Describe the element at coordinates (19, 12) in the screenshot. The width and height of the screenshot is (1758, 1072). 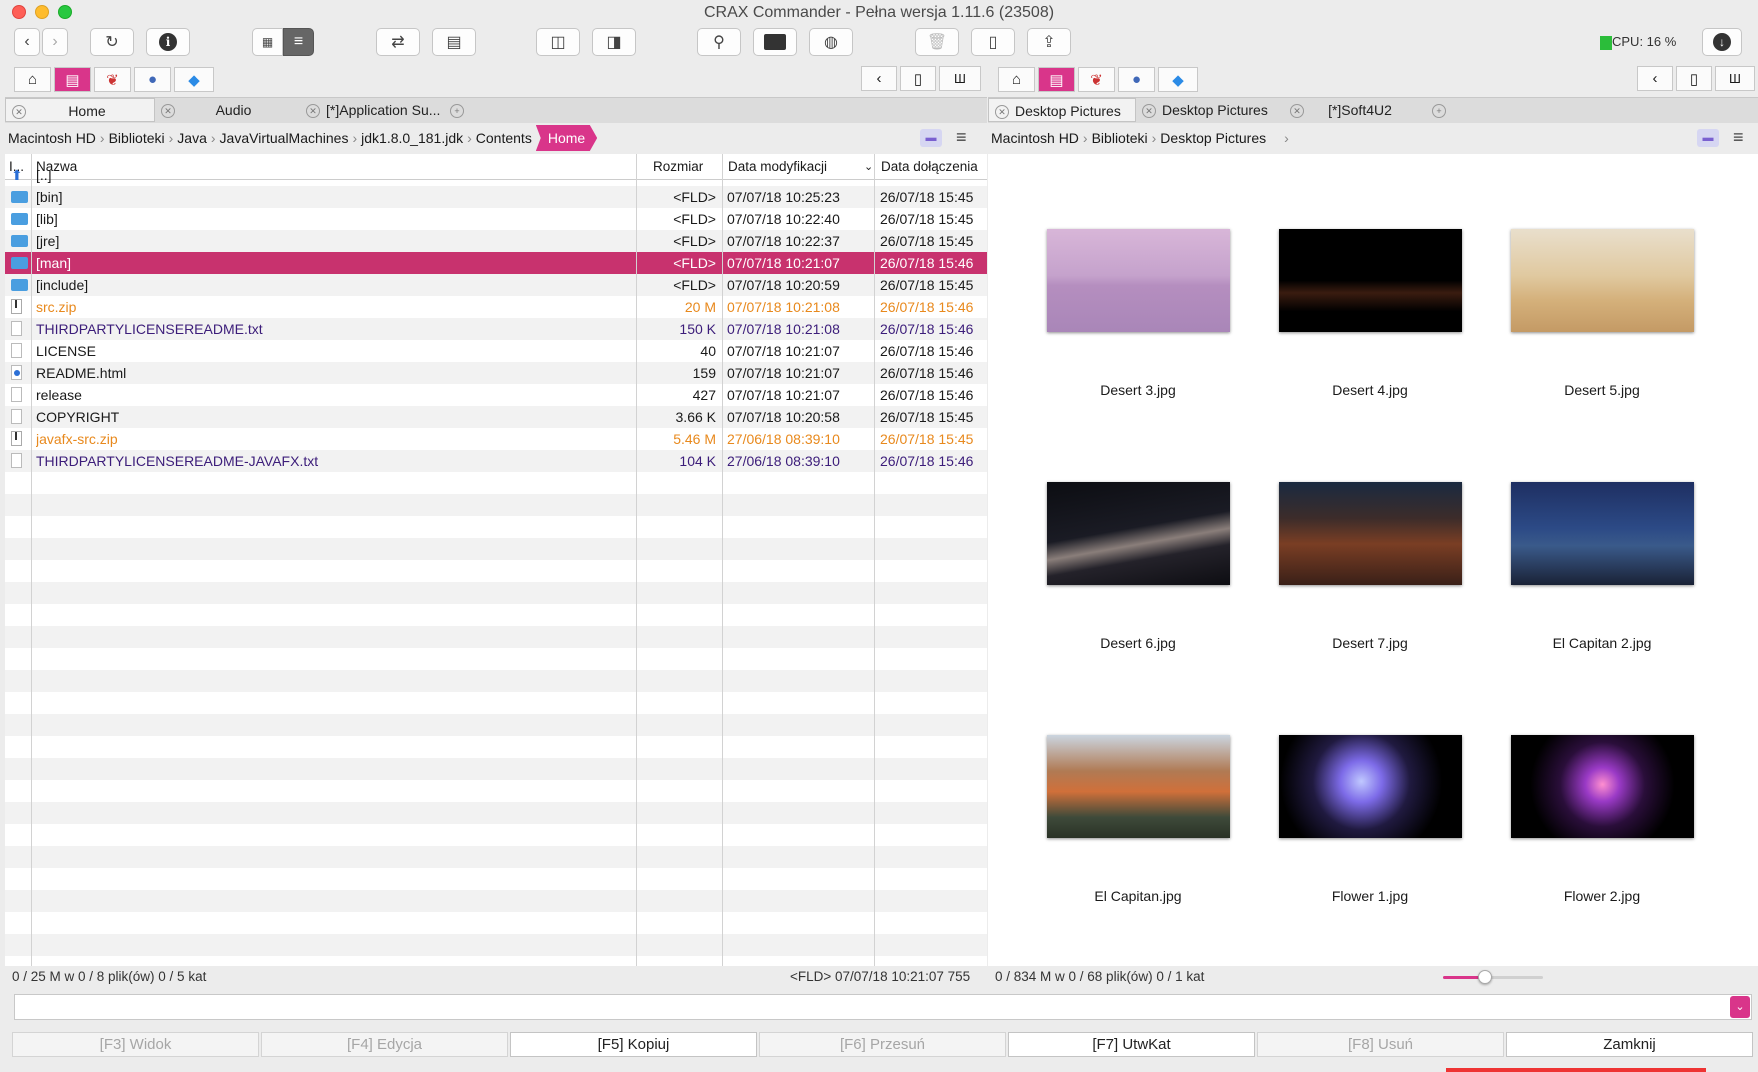
I see `close-window-button` at that location.